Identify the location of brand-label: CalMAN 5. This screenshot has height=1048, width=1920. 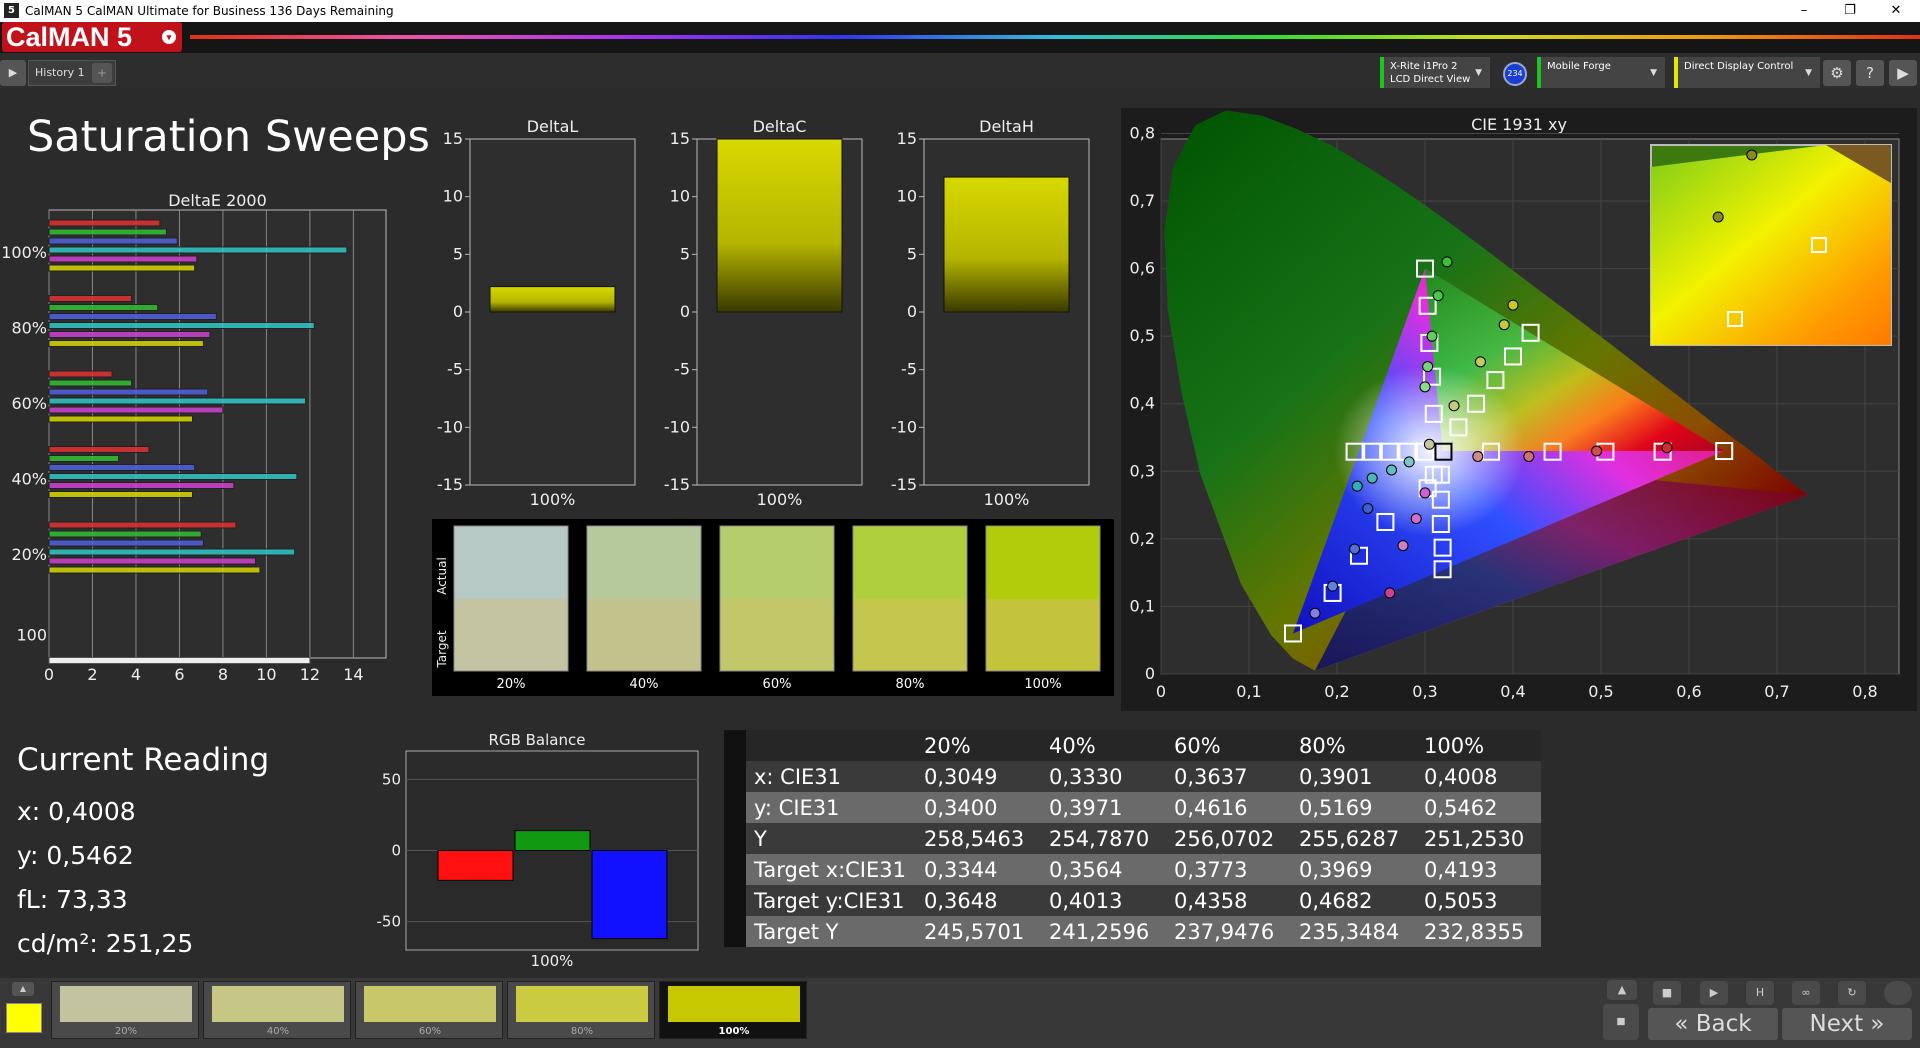
(69, 37).